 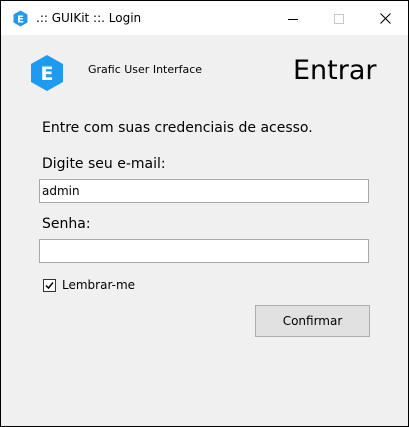 I want to click on maximize-button, so click(x=339, y=18).